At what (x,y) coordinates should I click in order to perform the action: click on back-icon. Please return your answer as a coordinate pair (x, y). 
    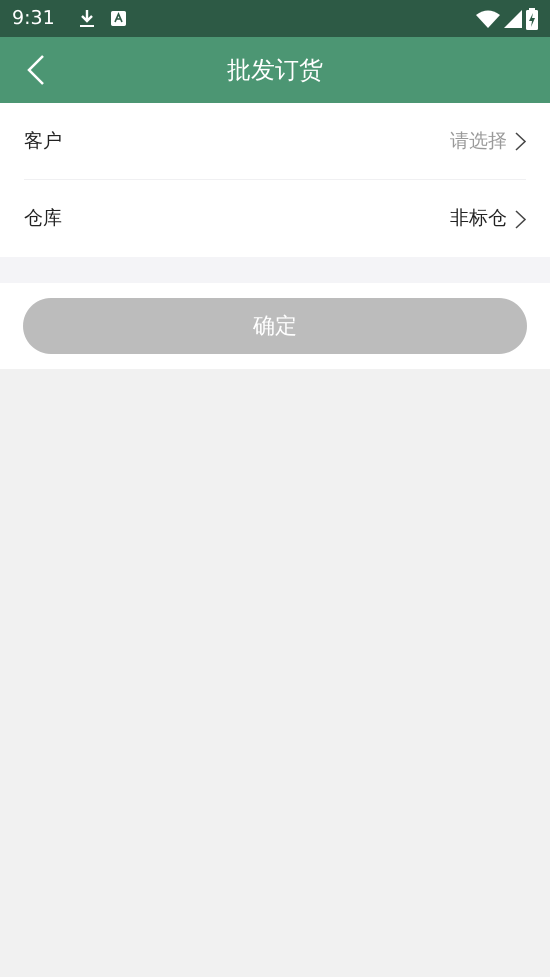
    Looking at the image, I should click on (36, 70).